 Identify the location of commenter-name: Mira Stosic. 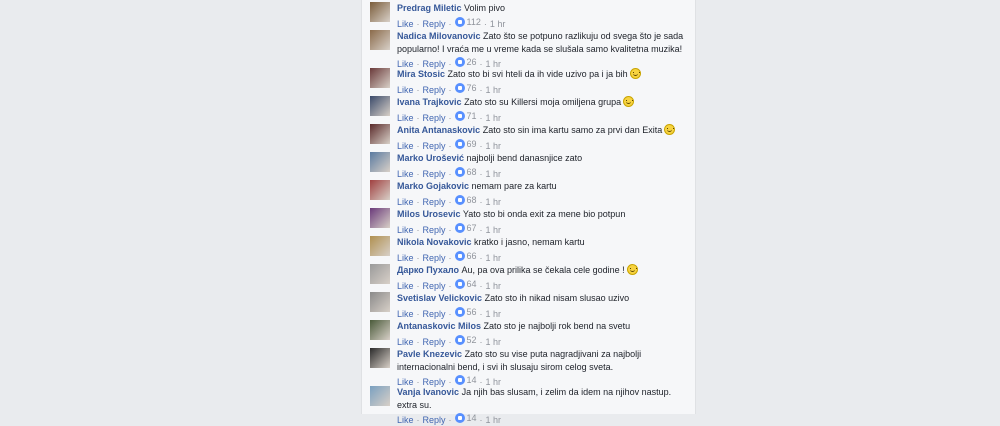
(421, 74).